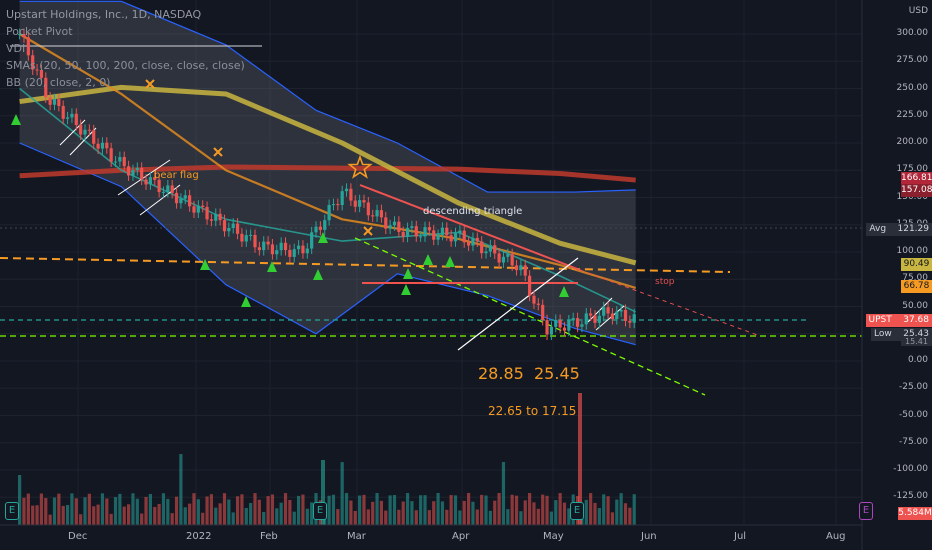 The image size is (932, 550). What do you see at coordinates (12, 511) in the screenshot?
I see `earnings-marker-1: E` at bounding box center [12, 511].